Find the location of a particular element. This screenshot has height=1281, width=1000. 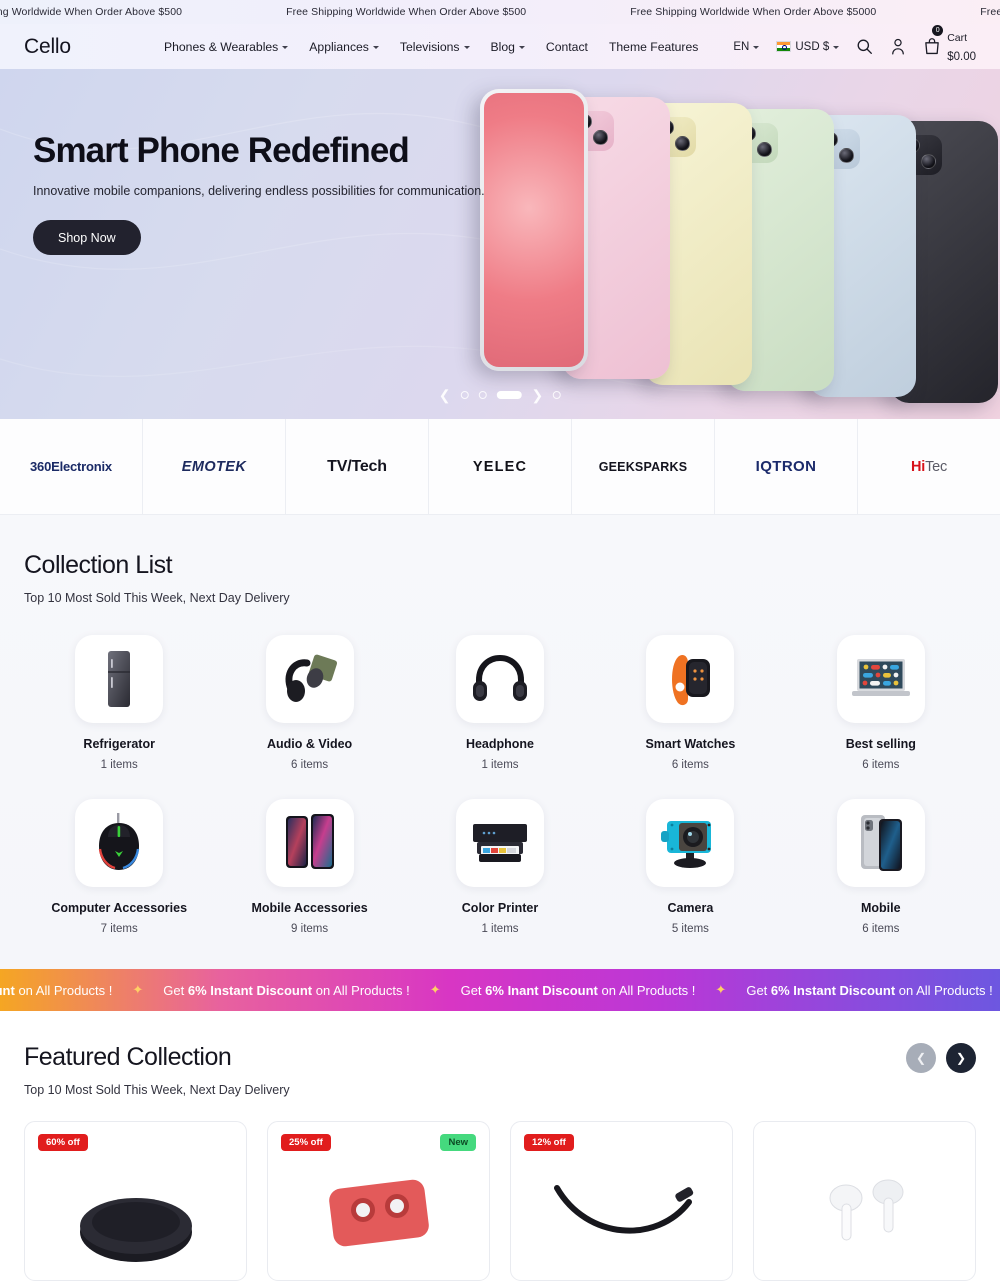

cart-total: $0.00 is located at coordinates (961, 56).